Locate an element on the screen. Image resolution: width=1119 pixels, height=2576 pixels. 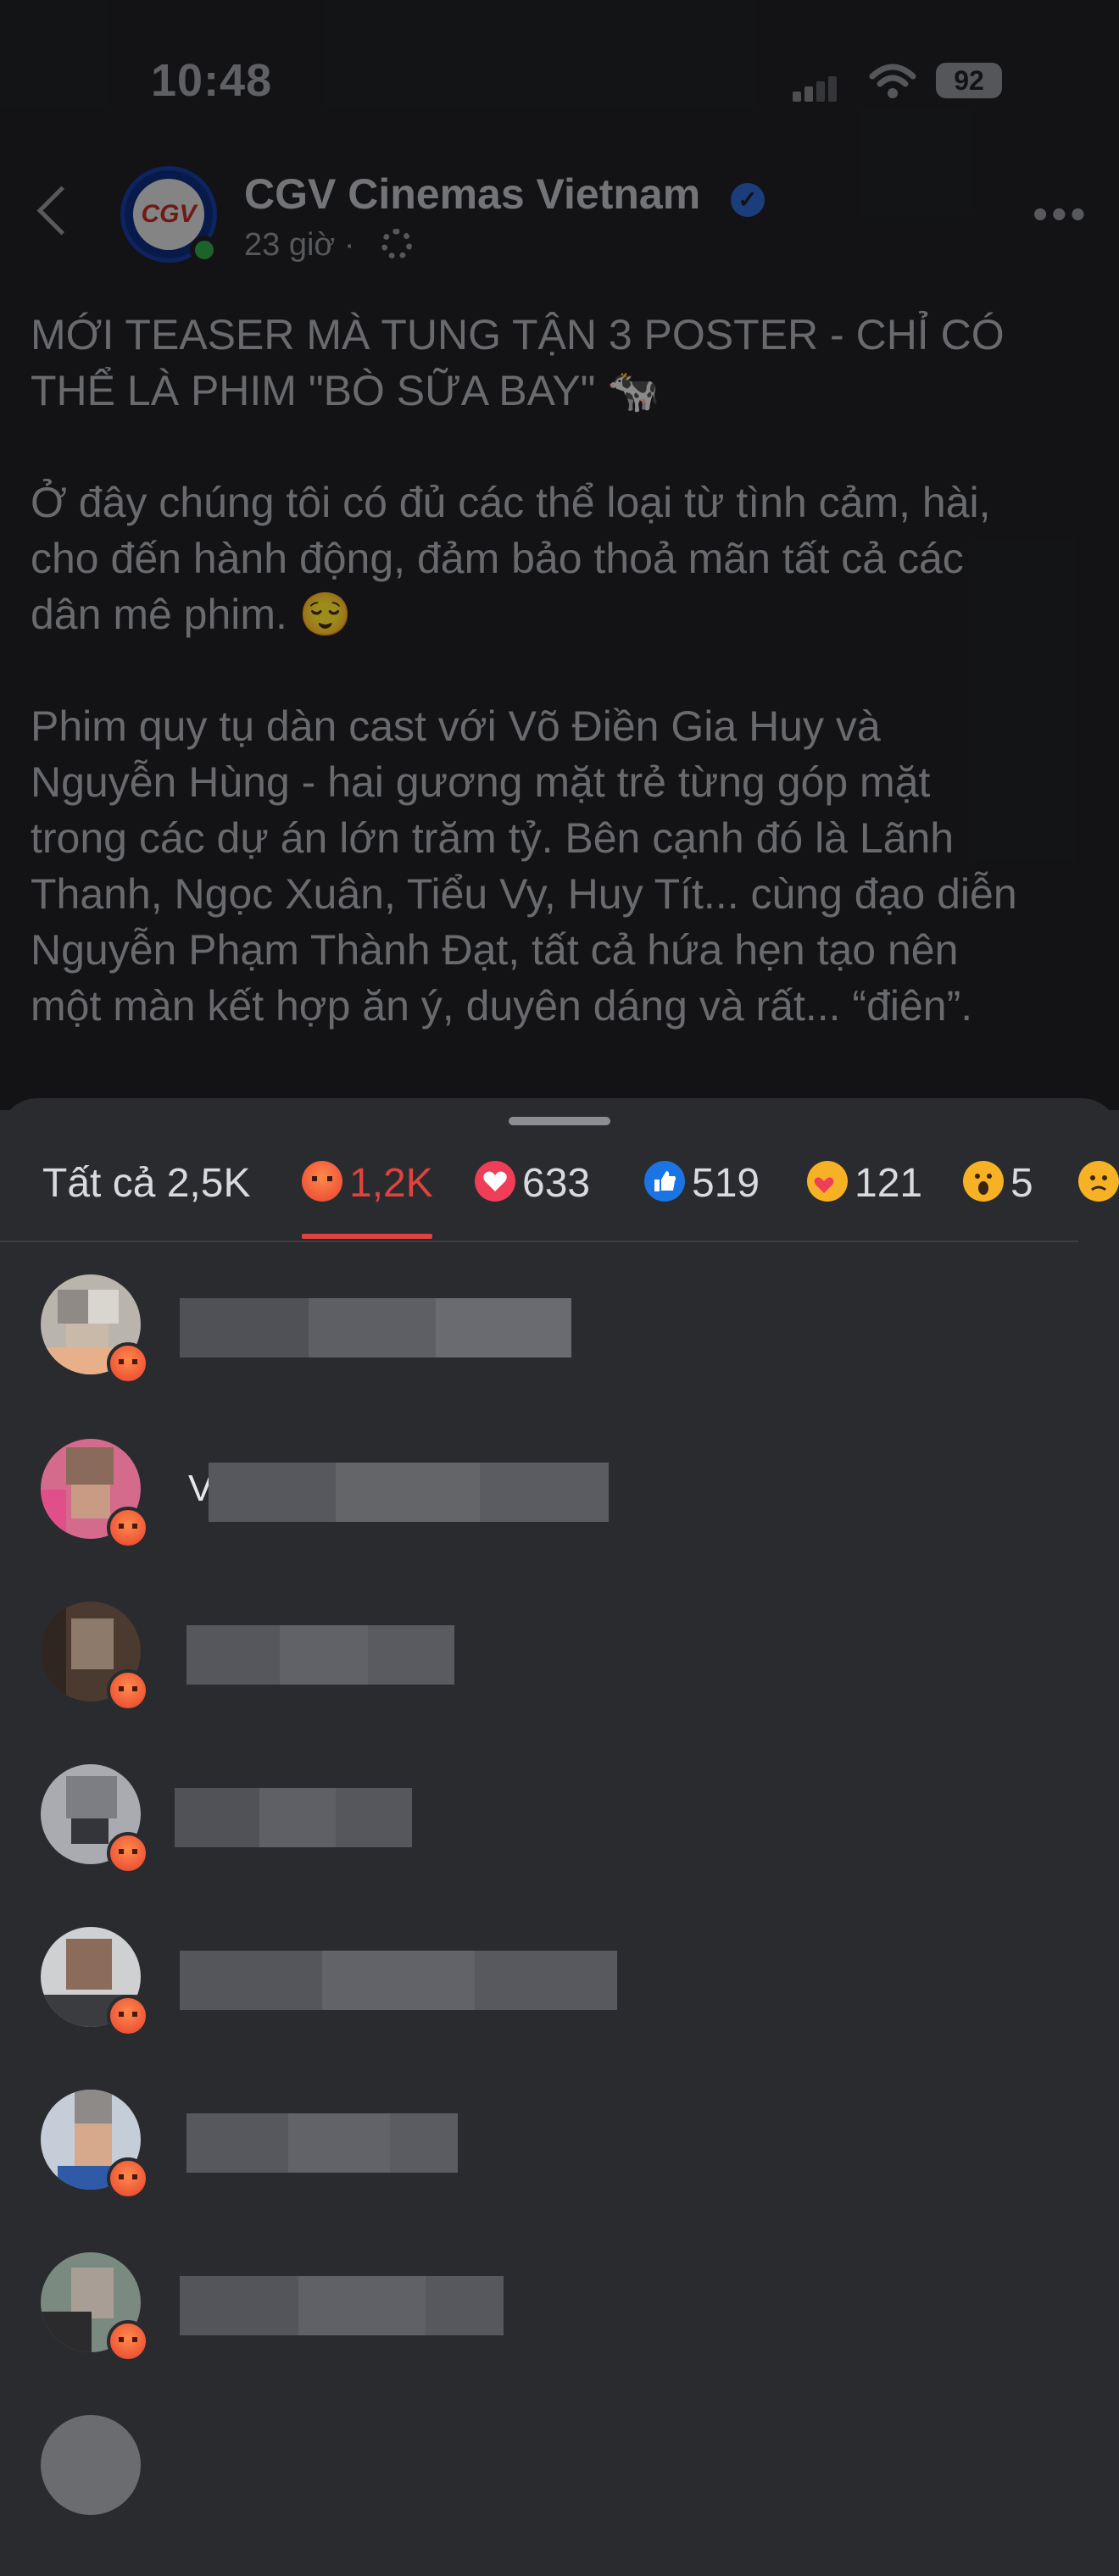
active-tab-indicator is located at coordinates (367, 1236).